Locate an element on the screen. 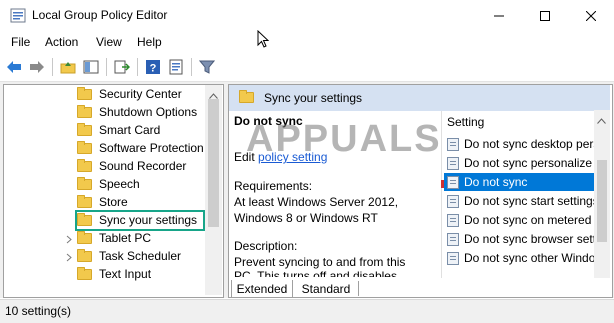  settings-scrollbar is located at coordinates (602, 194).